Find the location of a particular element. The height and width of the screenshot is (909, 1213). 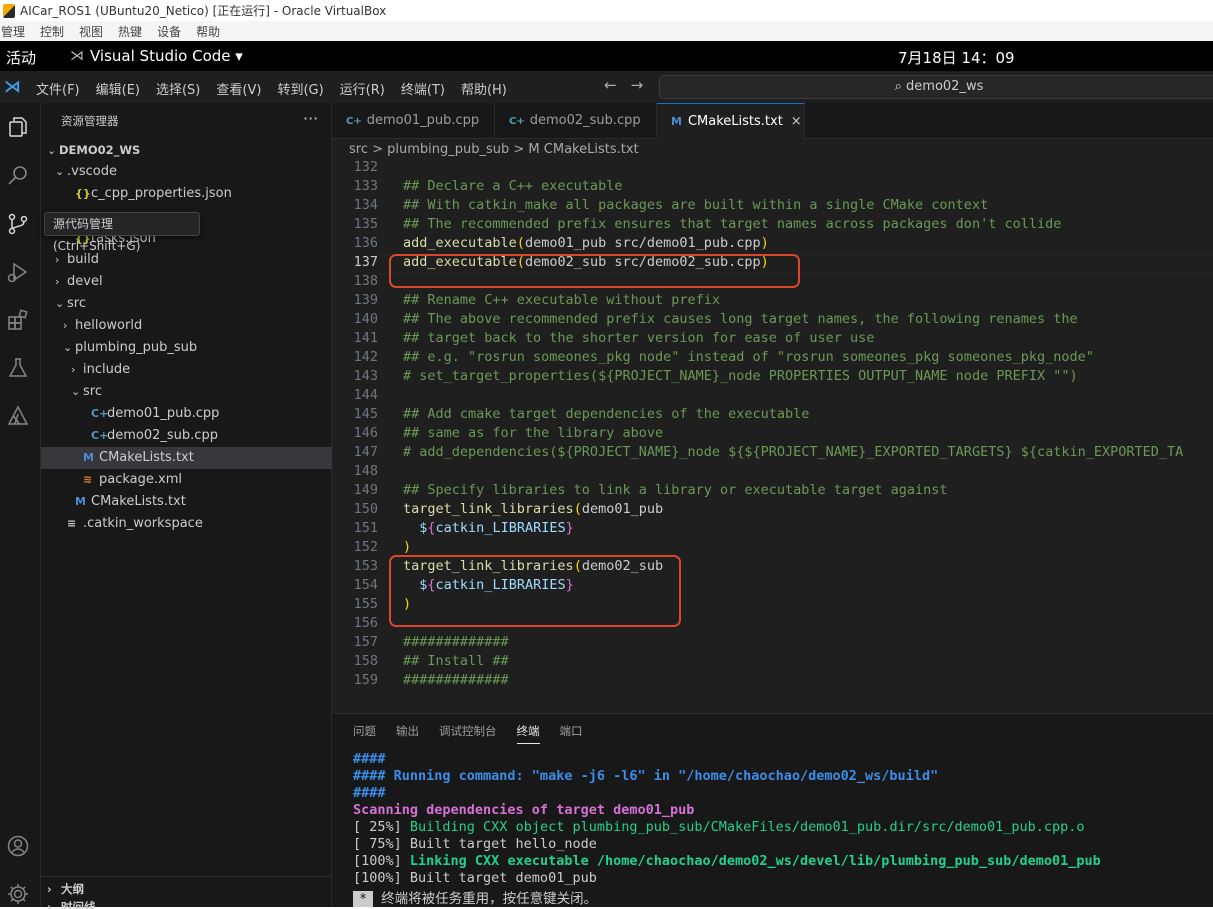

tab-label: CMakeLists.txt is located at coordinates (735, 121).